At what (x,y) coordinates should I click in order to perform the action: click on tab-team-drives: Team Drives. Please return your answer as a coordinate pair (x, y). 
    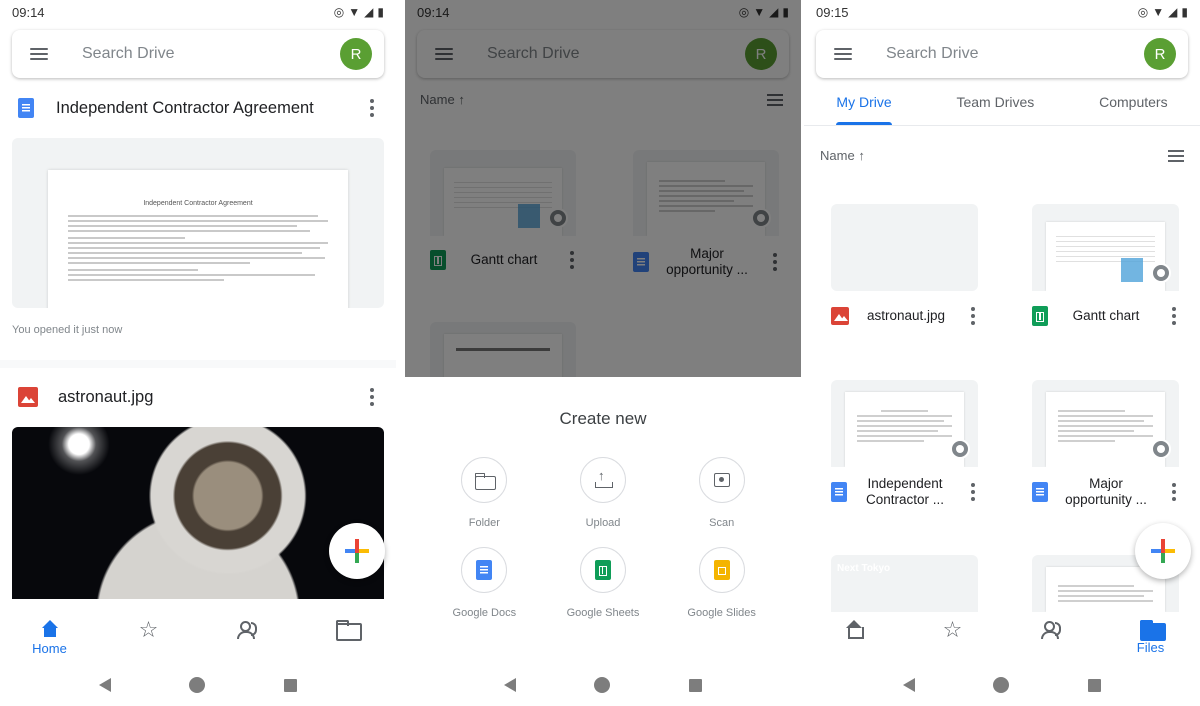
    Looking at the image, I should click on (995, 106).